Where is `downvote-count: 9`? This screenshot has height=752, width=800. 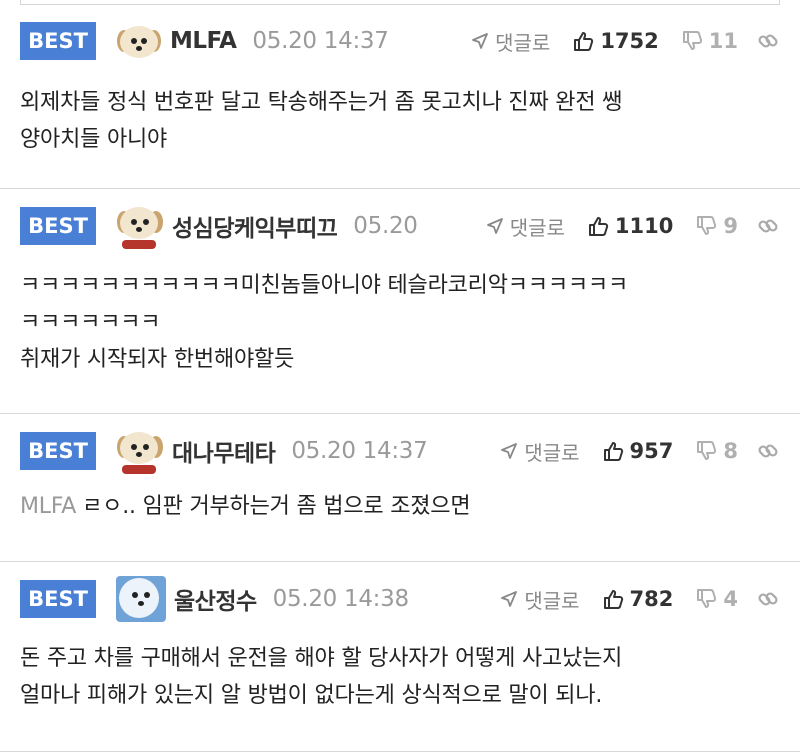
downvote-count: 9 is located at coordinates (730, 226).